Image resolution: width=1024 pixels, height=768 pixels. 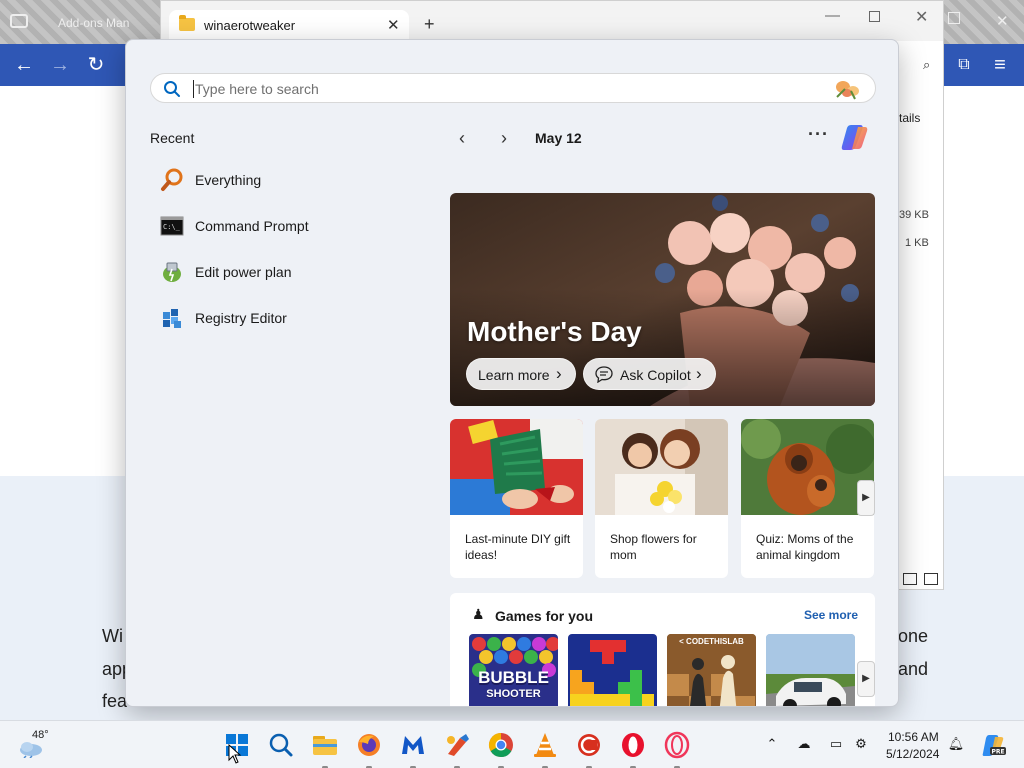 What do you see at coordinates (243, 272) in the screenshot?
I see `recent-item-label: Edit power plan` at bounding box center [243, 272].